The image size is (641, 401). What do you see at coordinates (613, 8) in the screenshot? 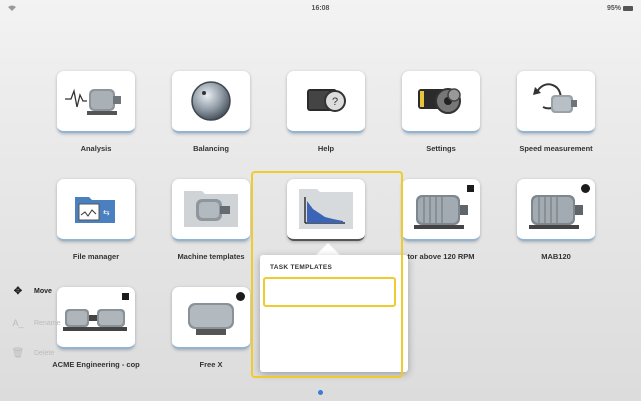
I see `battery-percent: 95%` at bounding box center [613, 8].